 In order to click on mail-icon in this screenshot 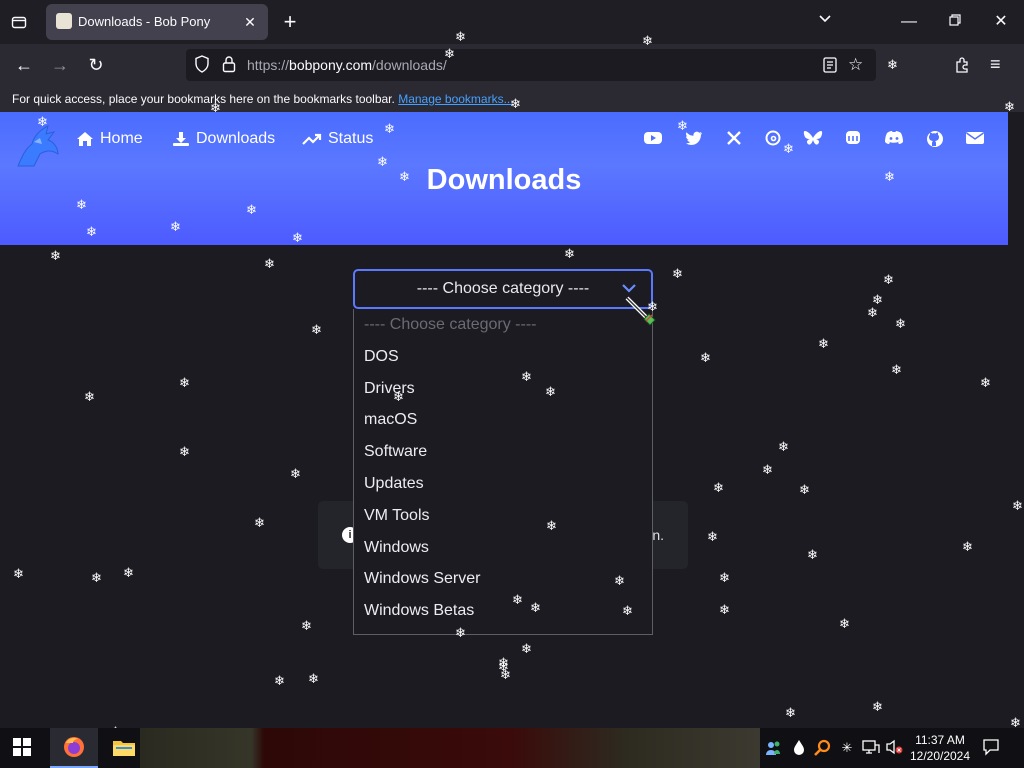, I will do `click(975, 140)`.